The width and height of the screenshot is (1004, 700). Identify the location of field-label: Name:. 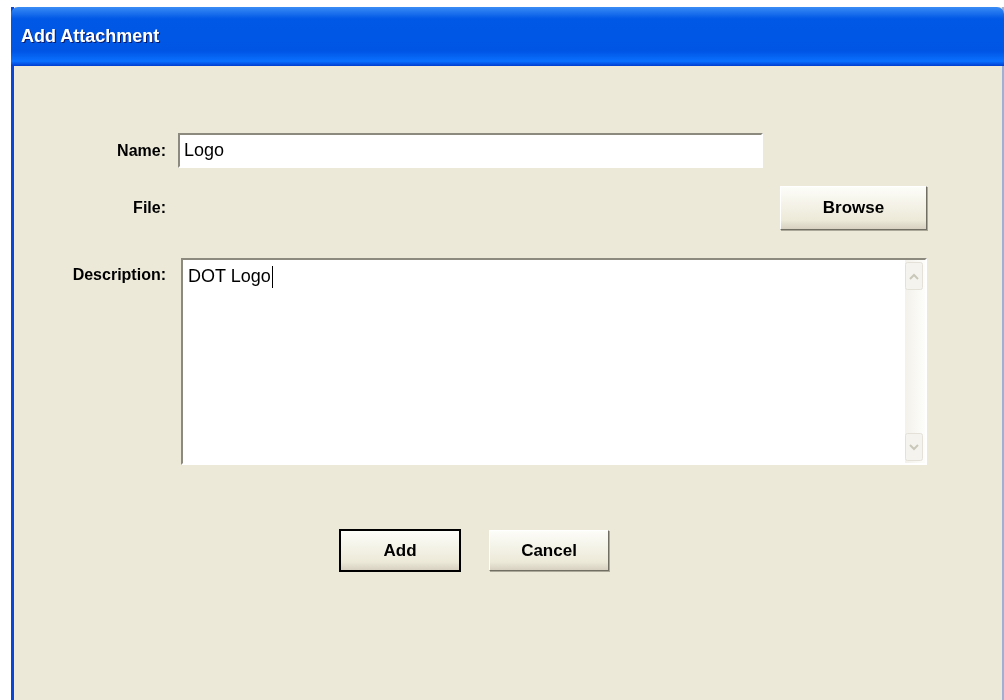
(141, 150).